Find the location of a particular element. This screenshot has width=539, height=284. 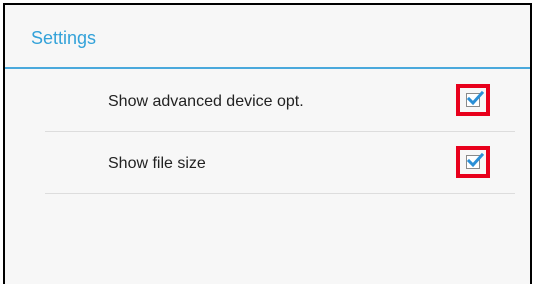

setting-label-show-file-size: Show file size is located at coordinates (157, 163).